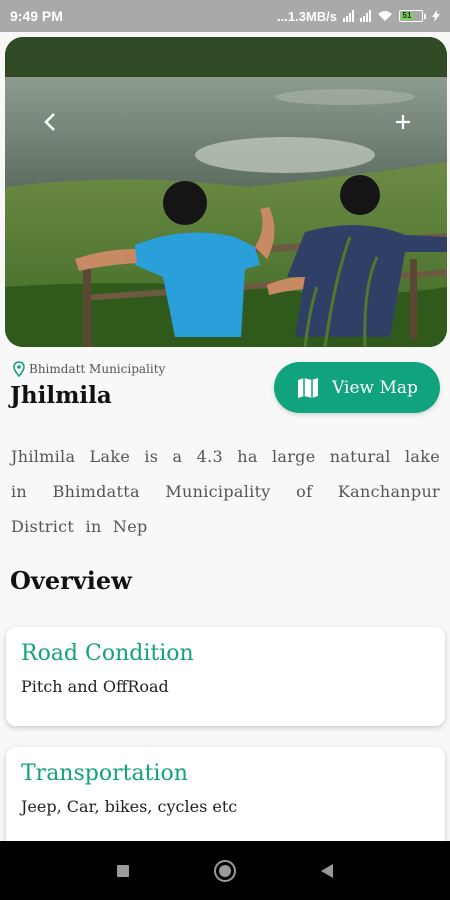 This screenshot has width=450, height=900. What do you see at coordinates (97, 369) in the screenshot?
I see `location-label: Bhimdatt Municipality` at bounding box center [97, 369].